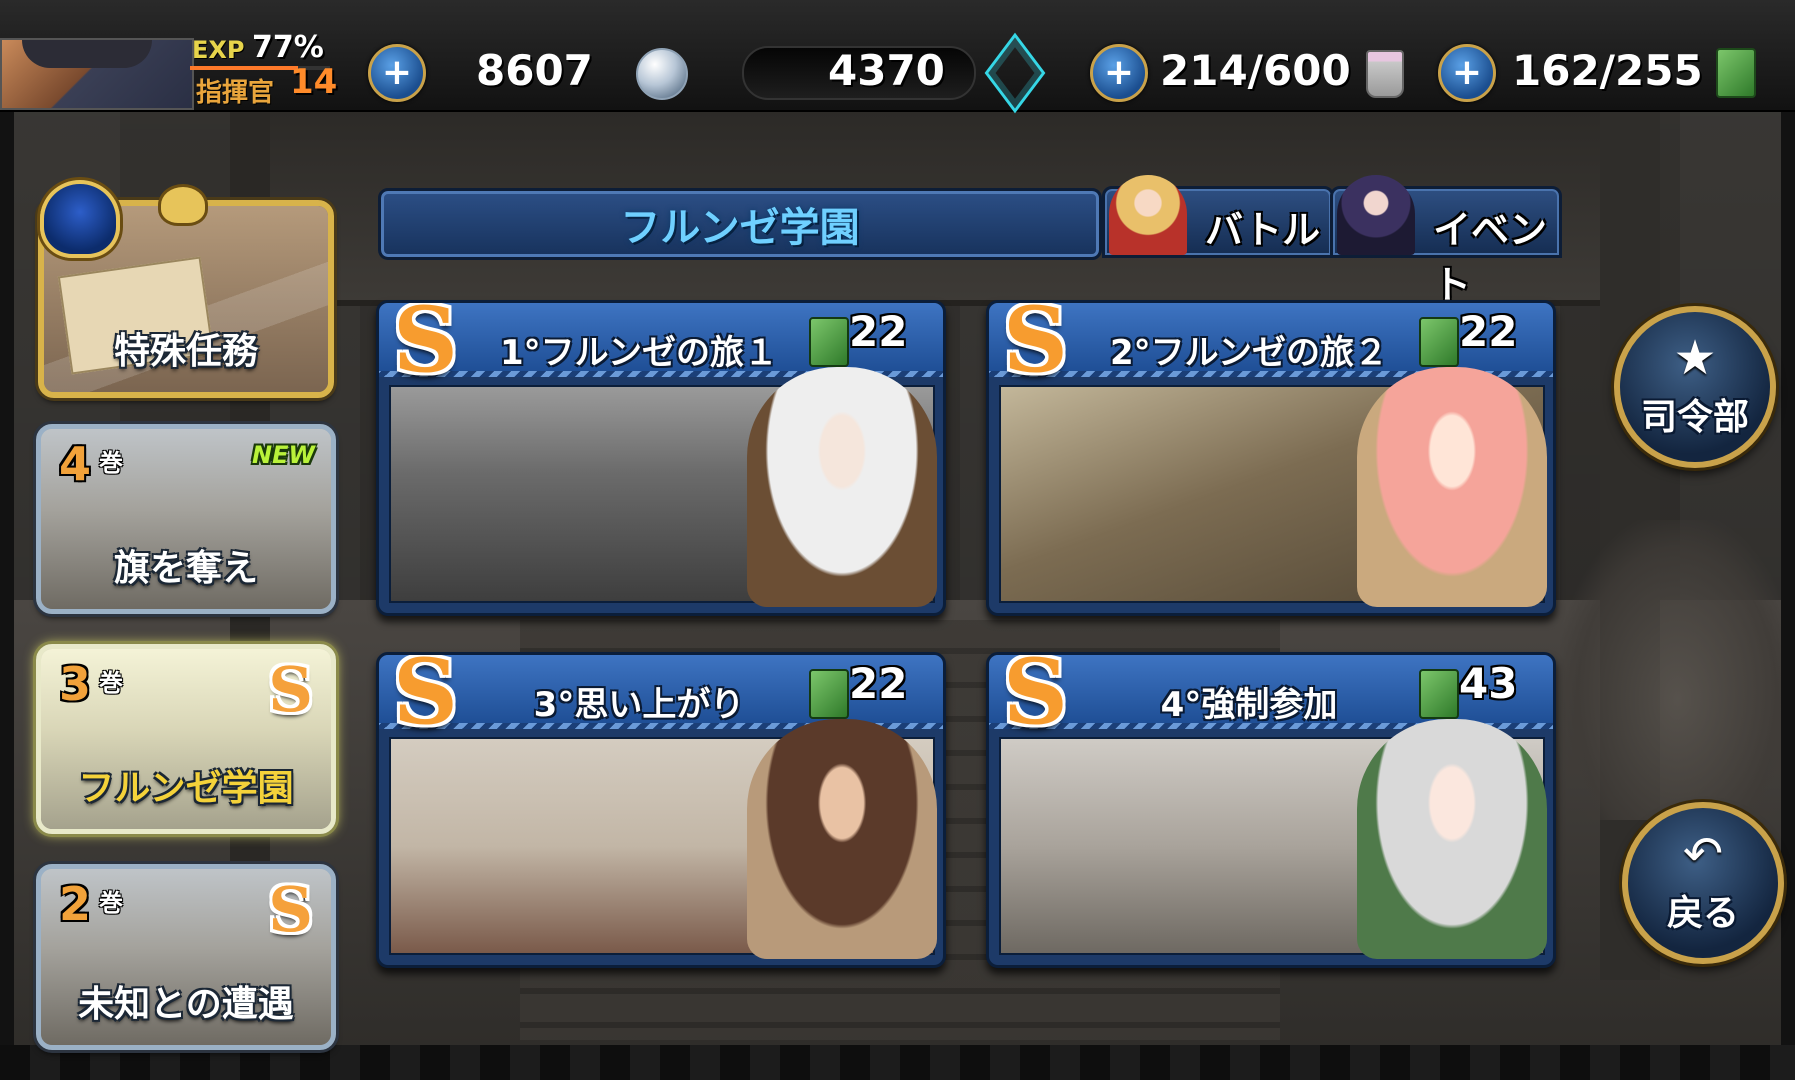 This screenshot has width=1795, height=1080. Describe the element at coordinates (7, 577) in the screenshot. I see `frame-border-left` at that location.